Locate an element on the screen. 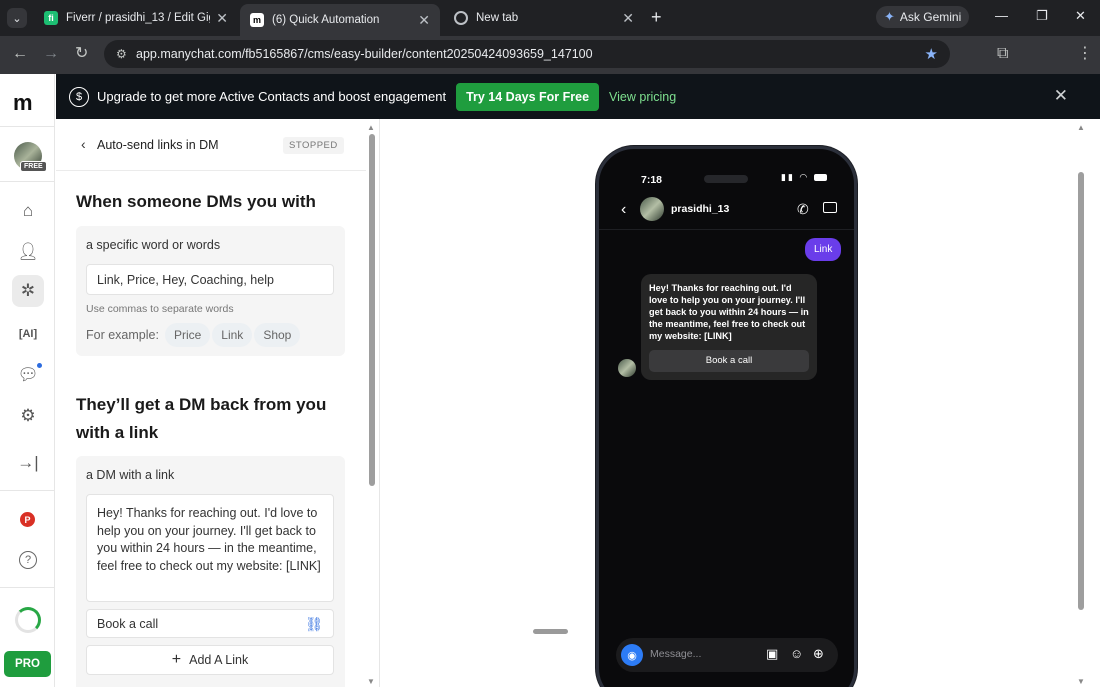 The width and height of the screenshot is (1100, 687). keywords-input: Link, Price, Hey, Coaching, help is located at coordinates (210, 279).